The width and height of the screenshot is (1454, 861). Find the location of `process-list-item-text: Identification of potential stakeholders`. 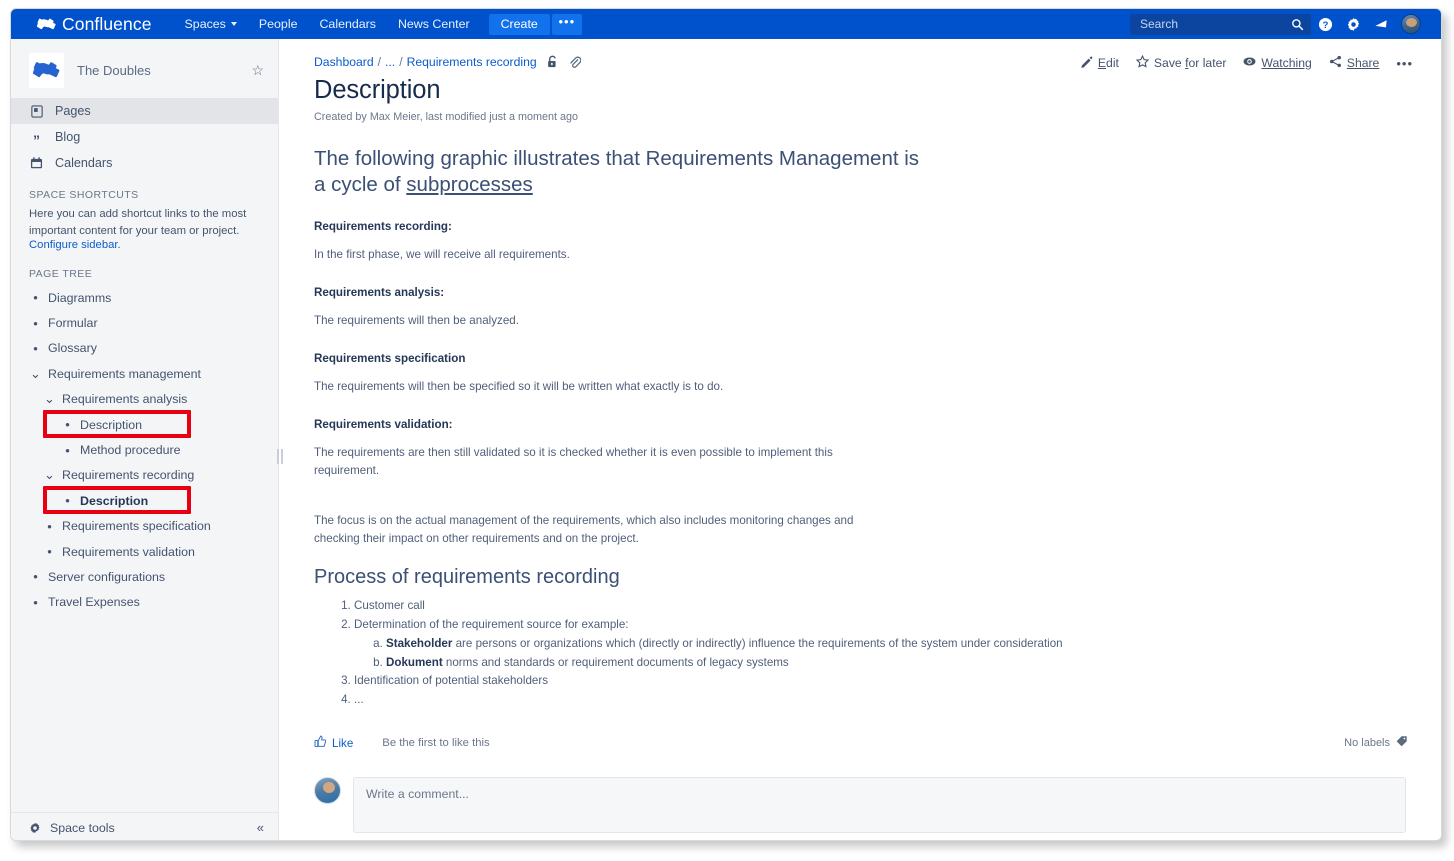

process-list-item-text: Identification of potential stakeholders is located at coordinates (451, 680).